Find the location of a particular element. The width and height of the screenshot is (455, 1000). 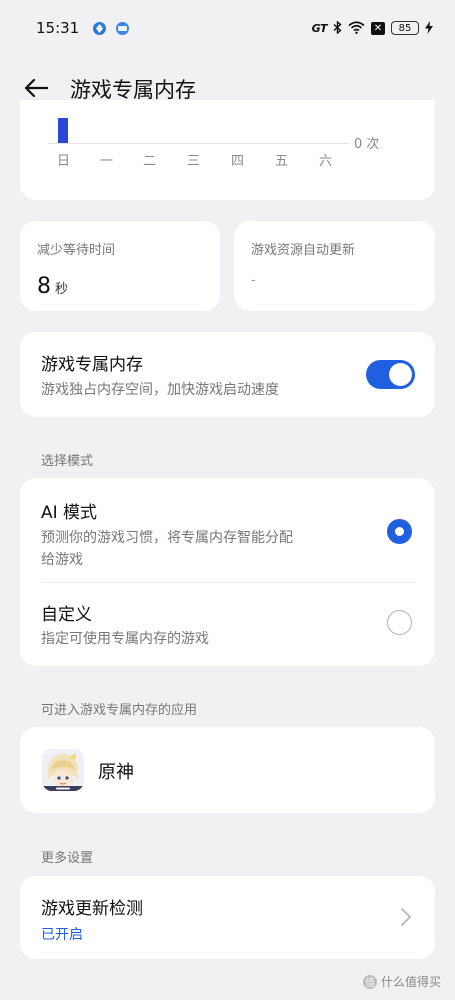

wait-time-value: 8秒 is located at coordinates (52, 286).